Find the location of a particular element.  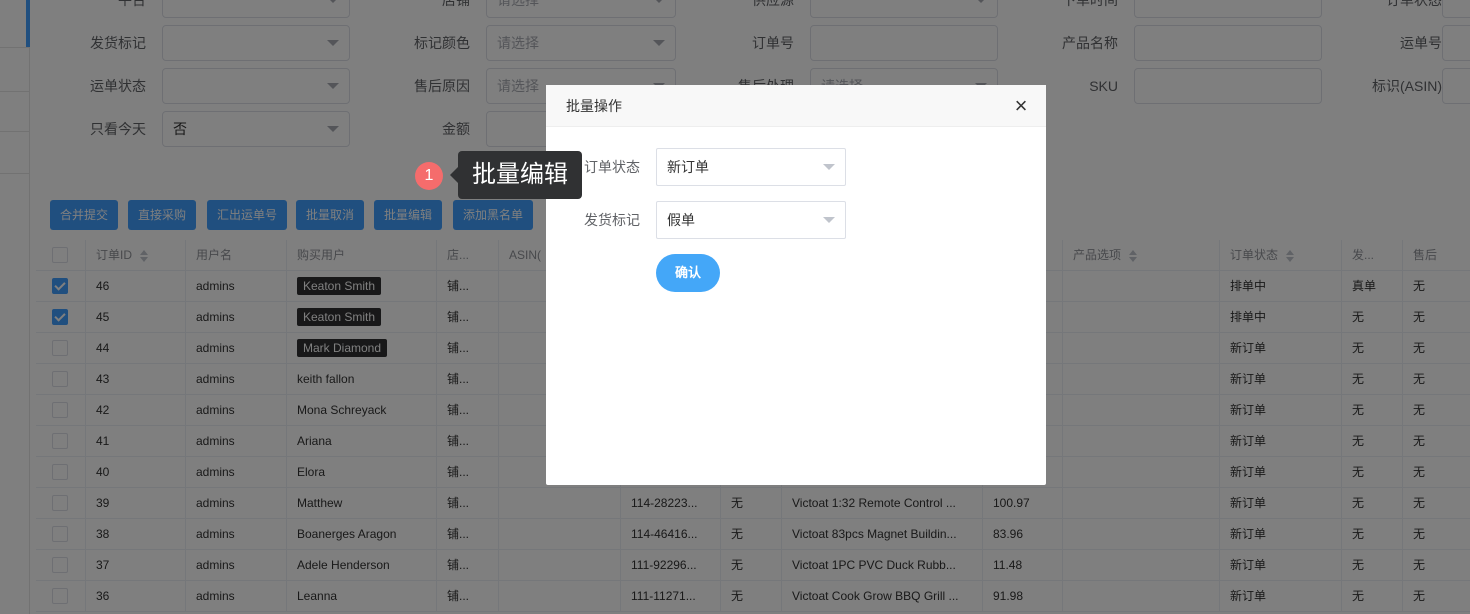

ship-mark-select: 假单 is located at coordinates (751, 220).